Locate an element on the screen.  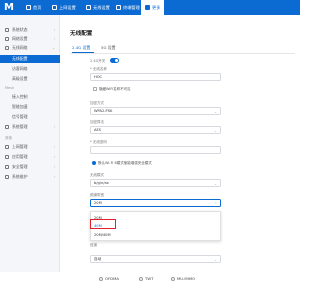
sidebar-item-status: 系统状态 › is located at coordinates (30, 30).